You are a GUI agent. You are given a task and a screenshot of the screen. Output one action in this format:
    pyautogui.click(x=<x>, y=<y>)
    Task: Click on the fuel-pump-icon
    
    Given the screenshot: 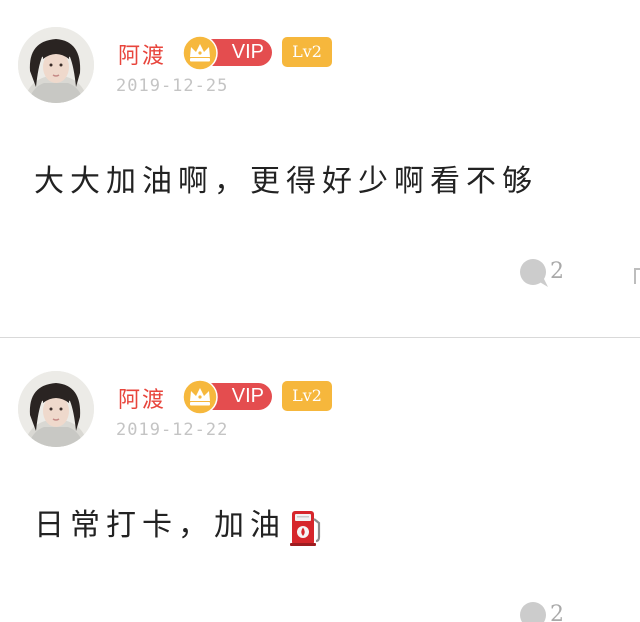 What is the action you would take?
    pyautogui.click(x=305, y=528)
    